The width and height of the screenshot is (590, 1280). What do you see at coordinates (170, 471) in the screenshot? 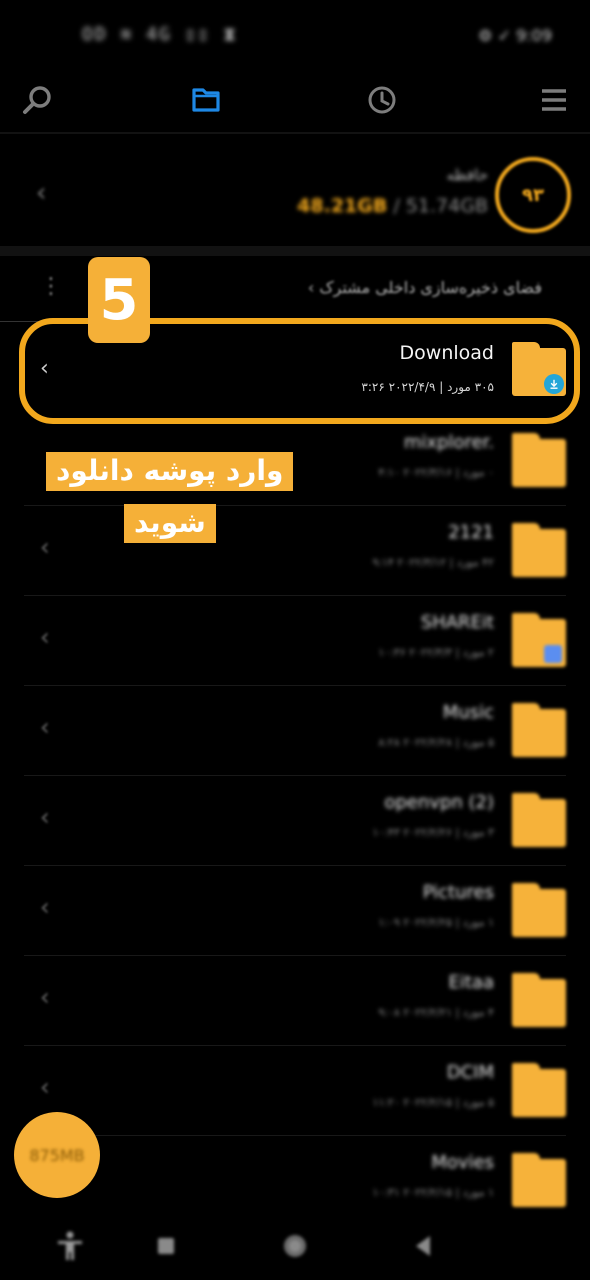
I see `instruction-line-1: وارد پوشه دانلود` at bounding box center [170, 471].